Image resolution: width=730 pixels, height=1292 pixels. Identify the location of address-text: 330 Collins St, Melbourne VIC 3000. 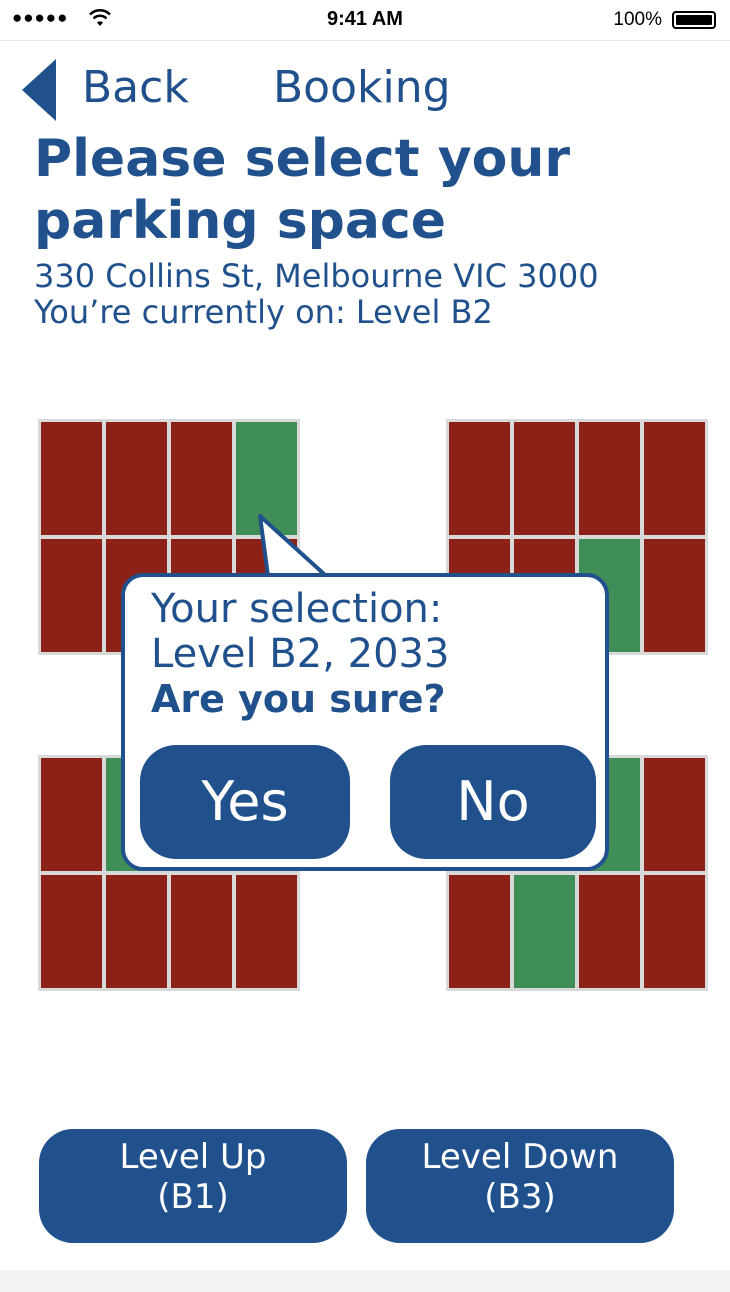
(316, 276).